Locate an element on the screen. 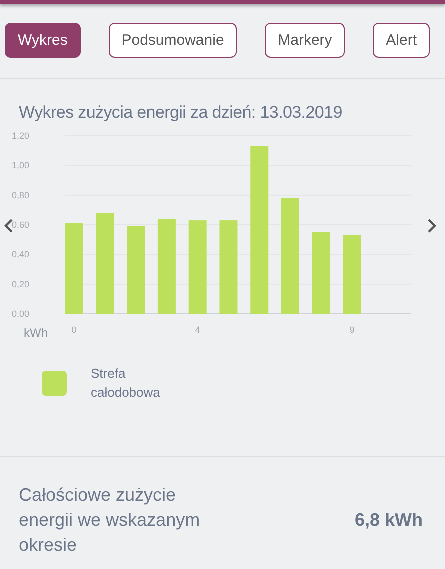 This screenshot has width=445, height=569. y-axis-label: 1,20 is located at coordinates (21, 136).